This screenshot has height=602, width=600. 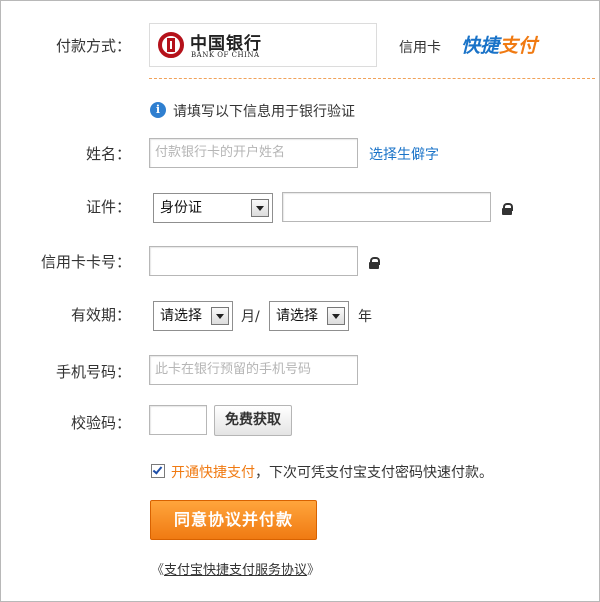 I want to click on month-select: 请选择, so click(x=193, y=316).